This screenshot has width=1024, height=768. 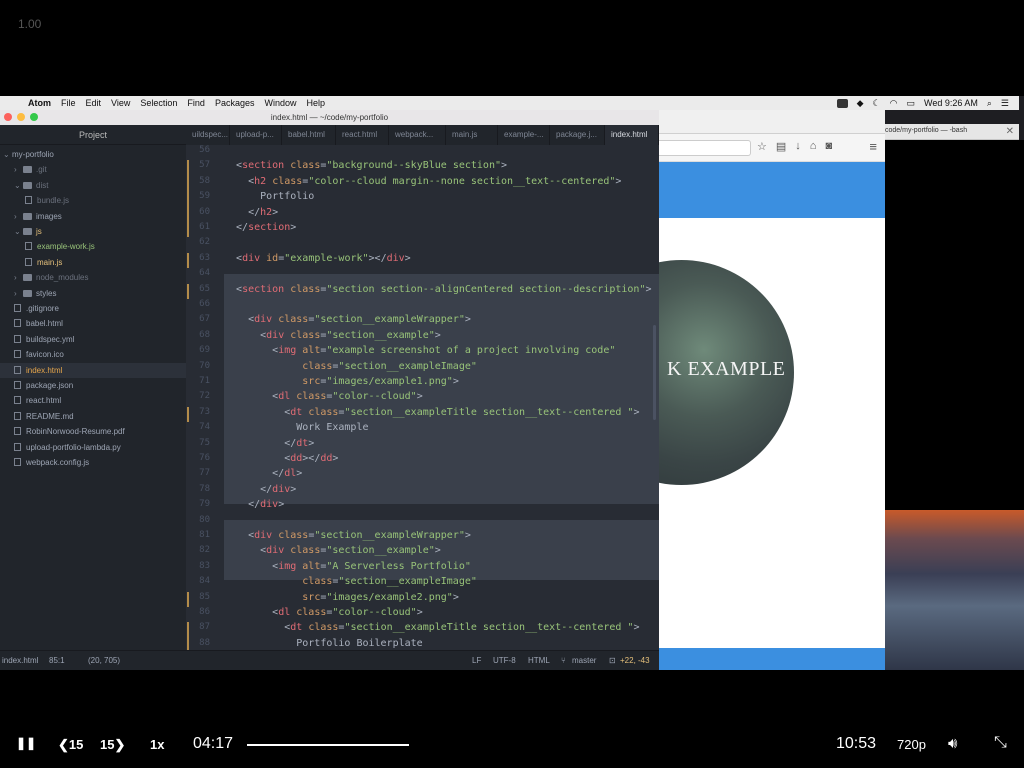 I want to click on code-line: Work Example, so click(x=296, y=427).